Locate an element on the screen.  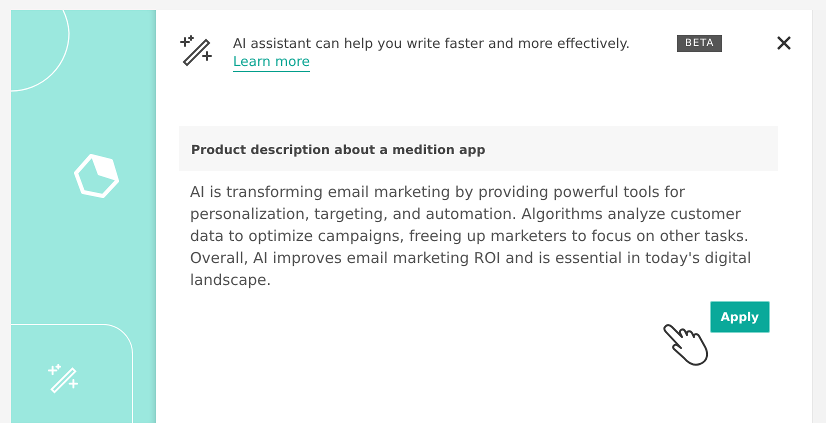
assistant-message: AI assistant can help you write faster and more effectively. is located at coordinates (432, 44).